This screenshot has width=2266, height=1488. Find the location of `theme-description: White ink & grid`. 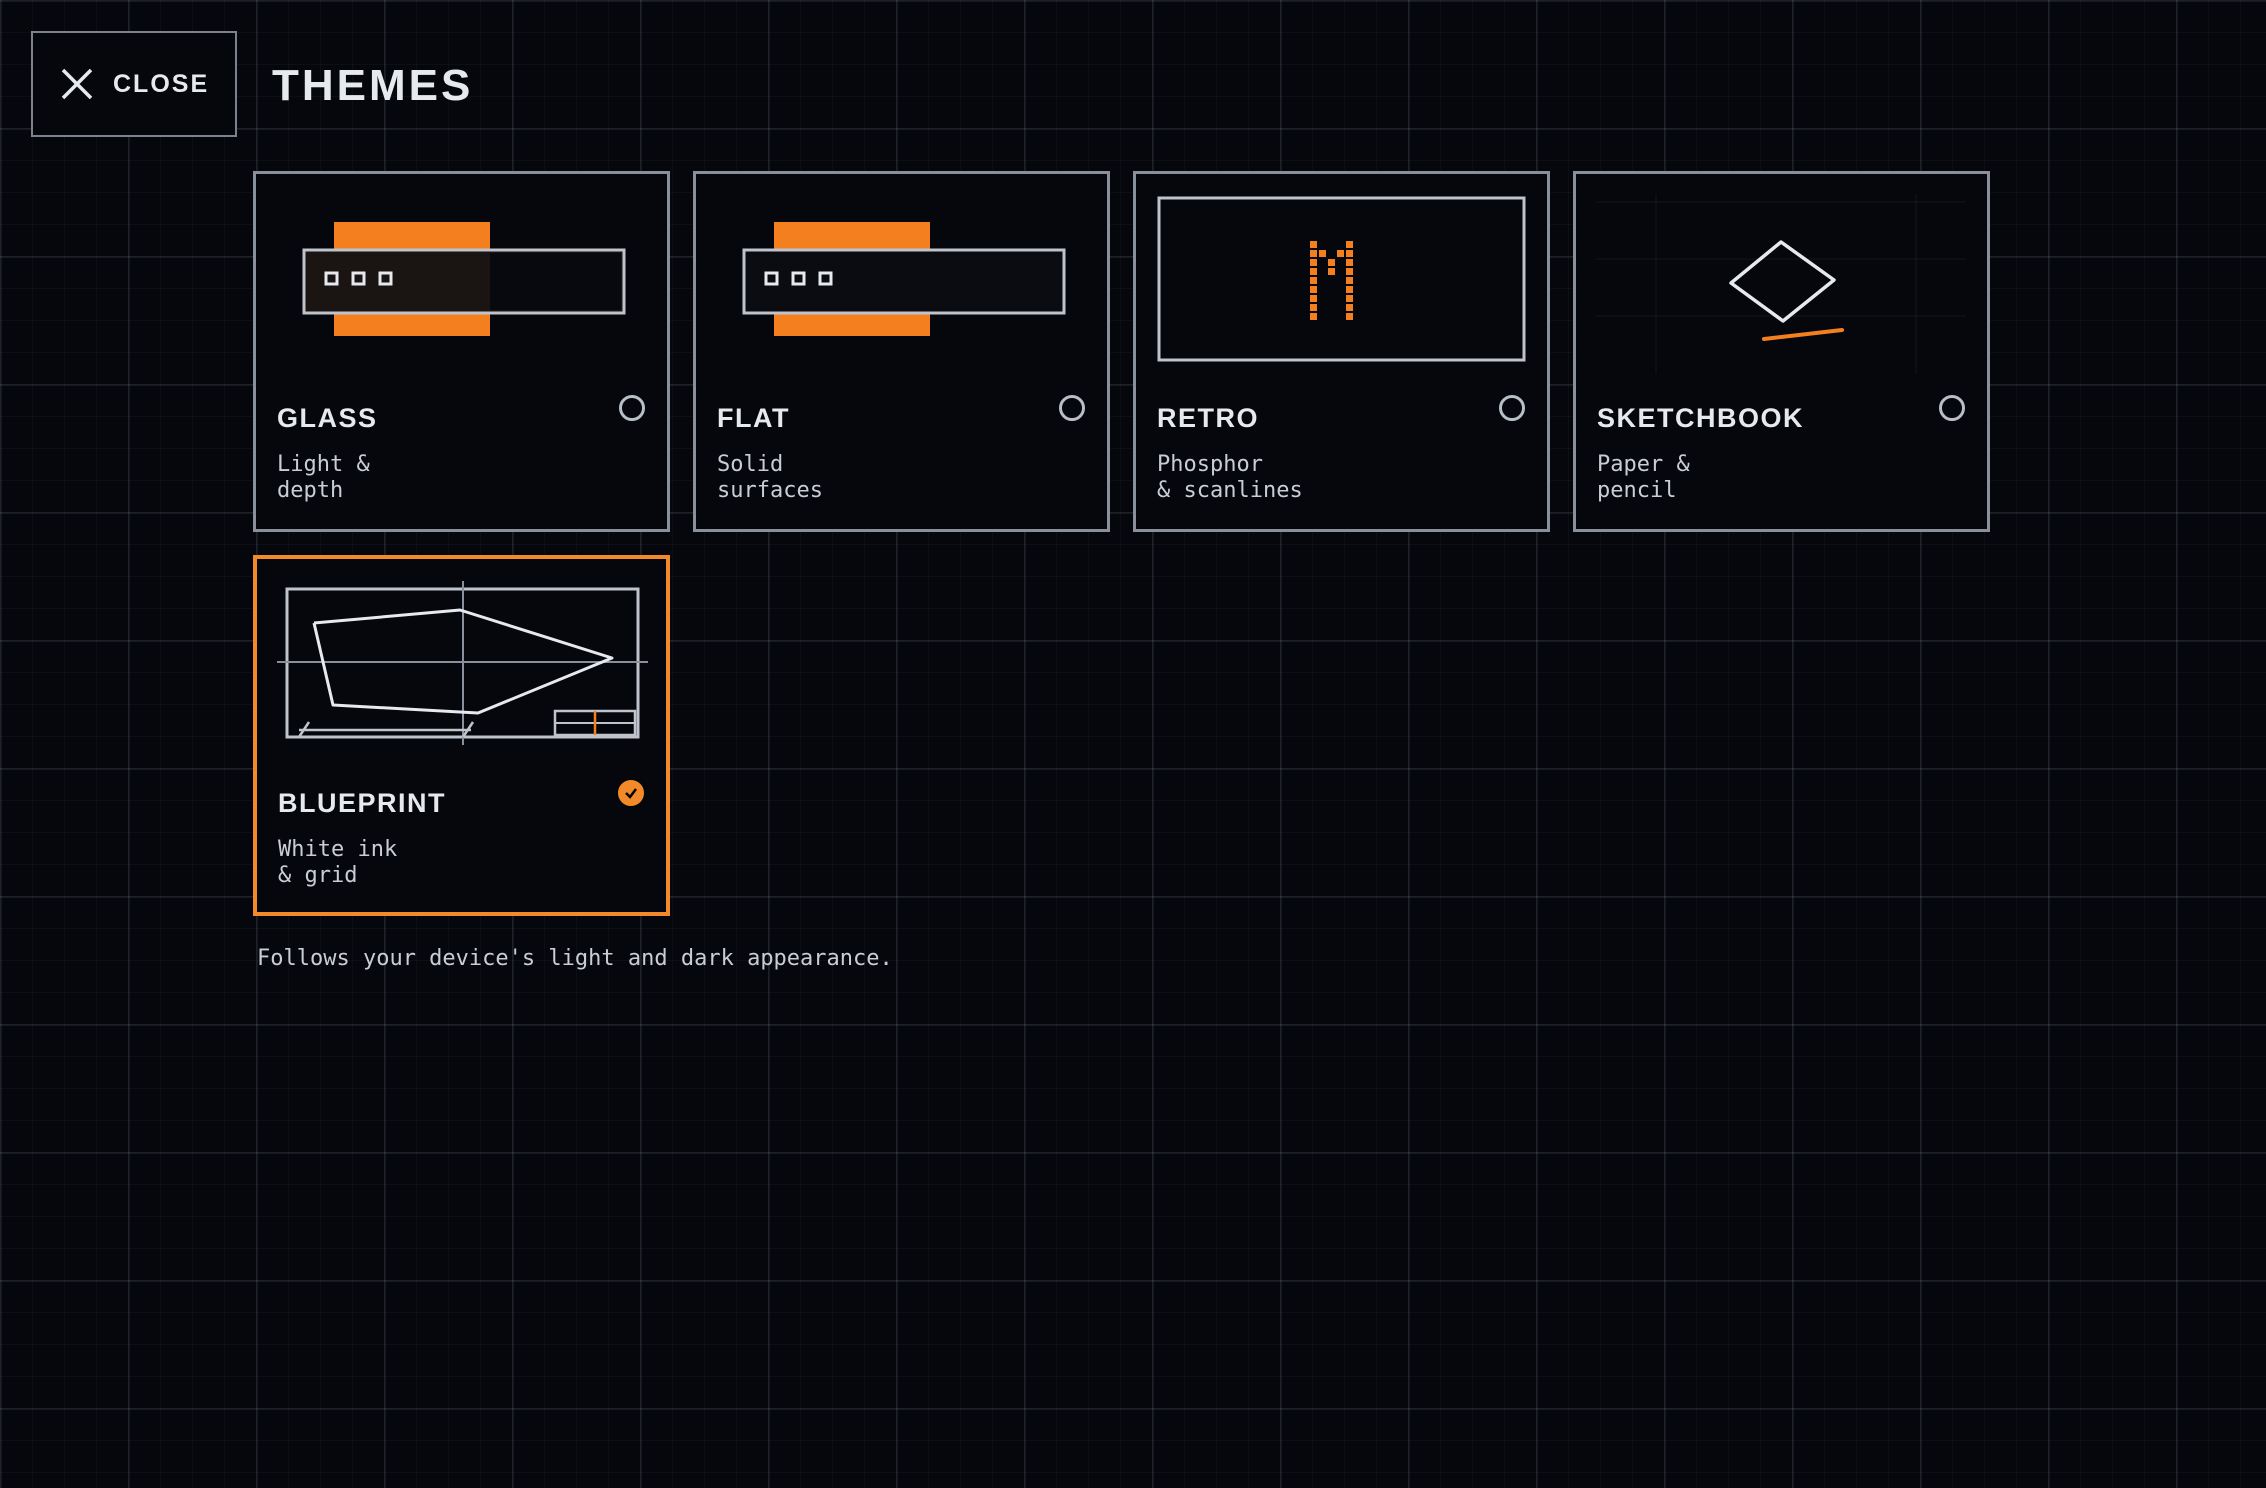

theme-description: White ink & grid is located at coordinates (338, 862).